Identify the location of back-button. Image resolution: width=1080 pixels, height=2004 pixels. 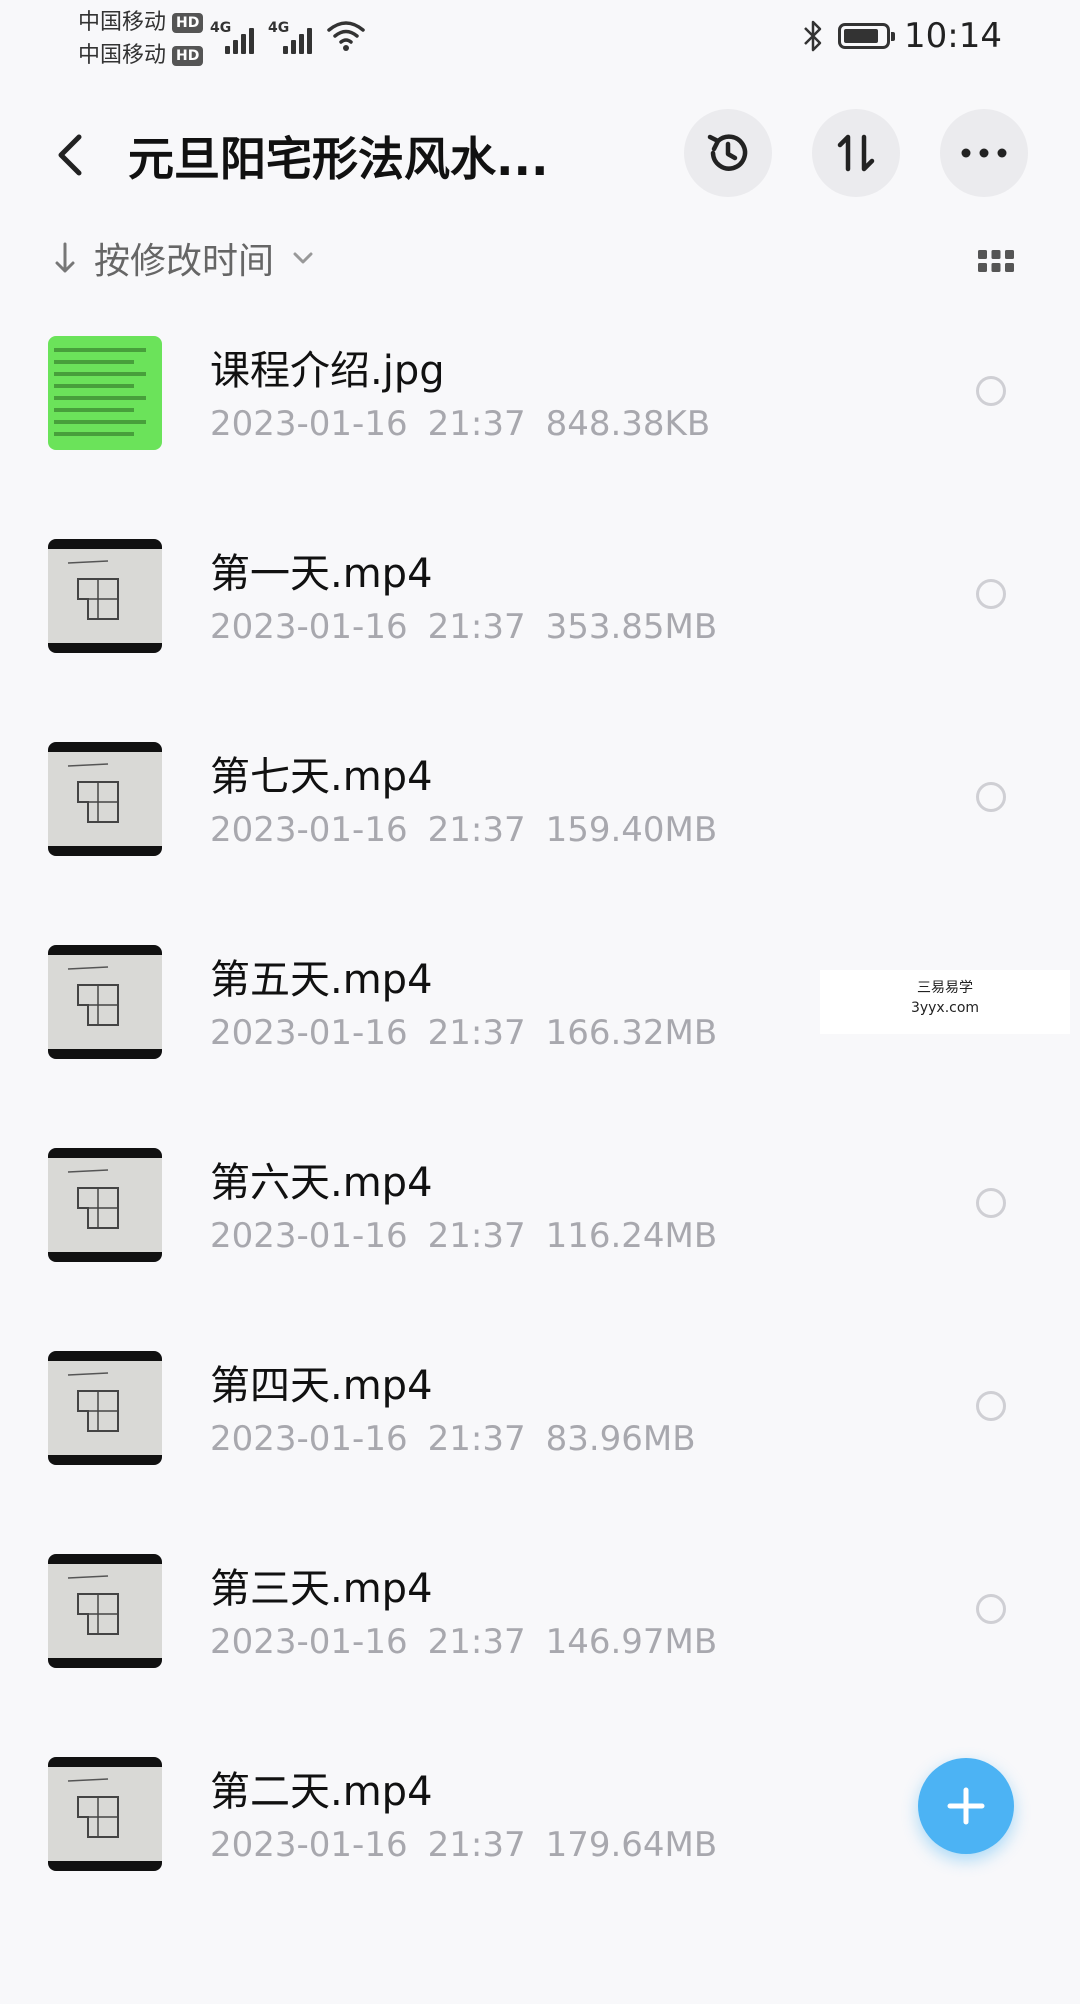
(70, 155).